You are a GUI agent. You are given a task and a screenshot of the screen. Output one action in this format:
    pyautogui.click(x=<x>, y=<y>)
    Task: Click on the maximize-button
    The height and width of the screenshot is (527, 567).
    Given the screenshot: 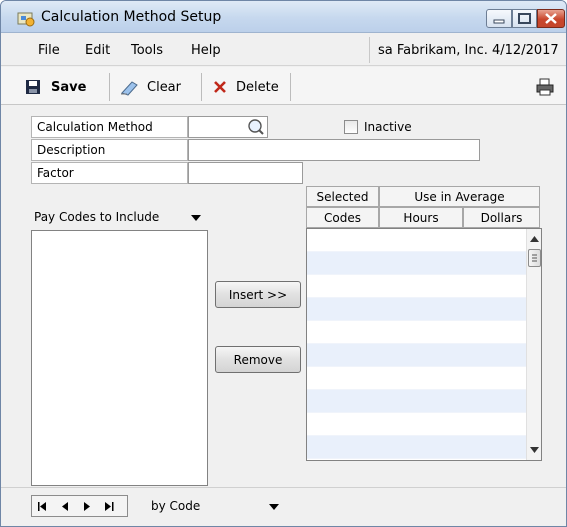 What is the action you would take?
    pyautogui.click(x=524, y=18)
    